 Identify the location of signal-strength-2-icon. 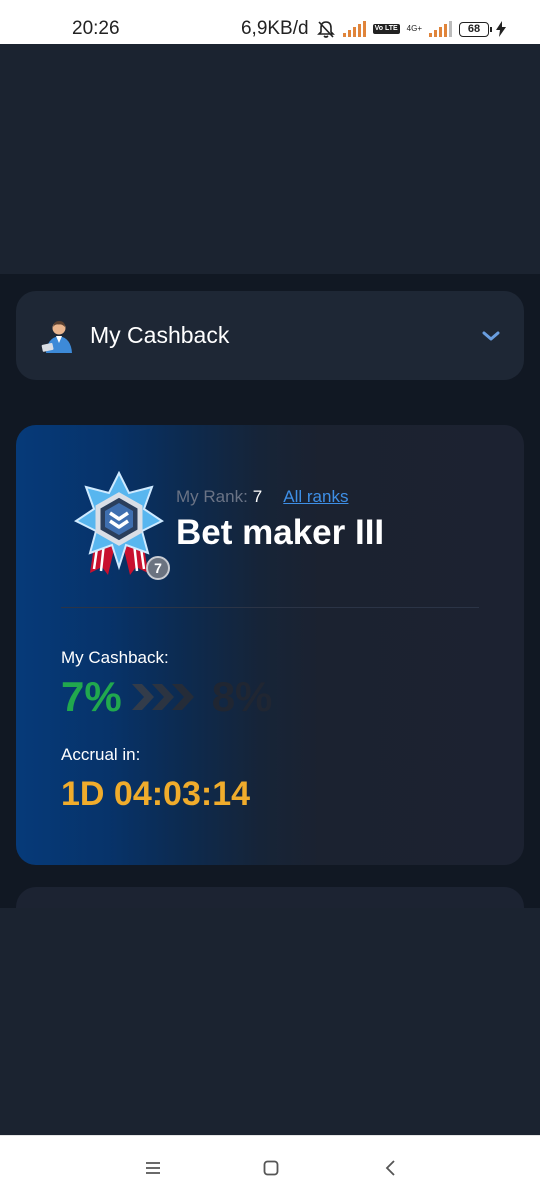
(440, 29).